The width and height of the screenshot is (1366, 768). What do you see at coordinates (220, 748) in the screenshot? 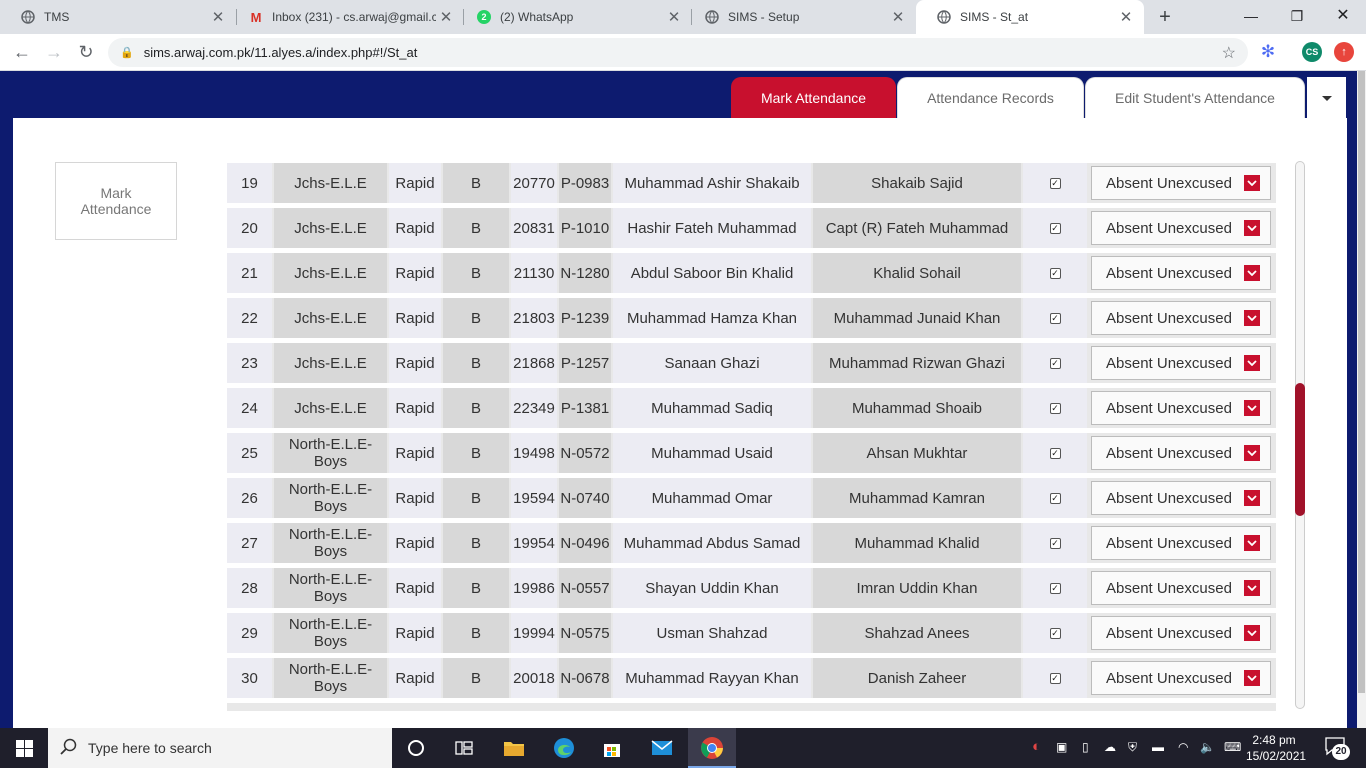
I see `taskbar-search-box: Type here to search` at bounding box center [220, 748].